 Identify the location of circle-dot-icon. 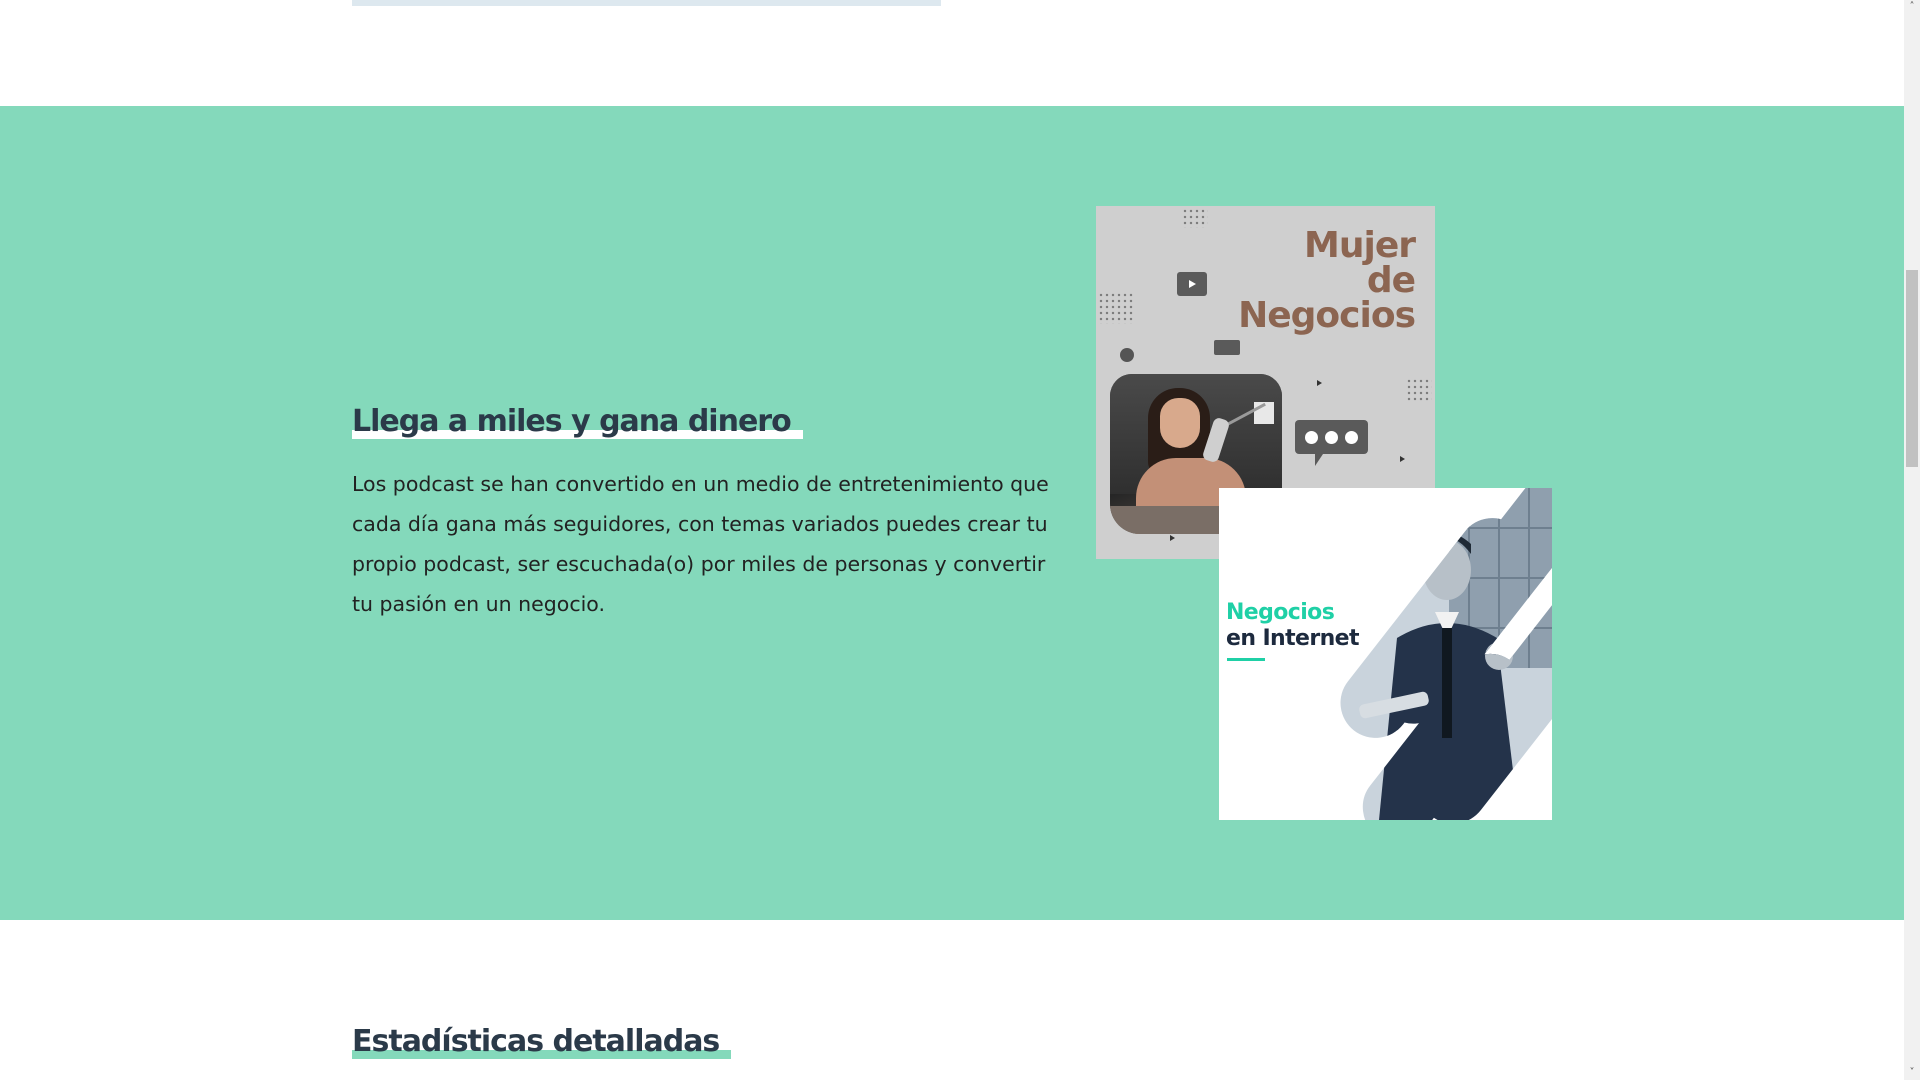
(1127, 355).